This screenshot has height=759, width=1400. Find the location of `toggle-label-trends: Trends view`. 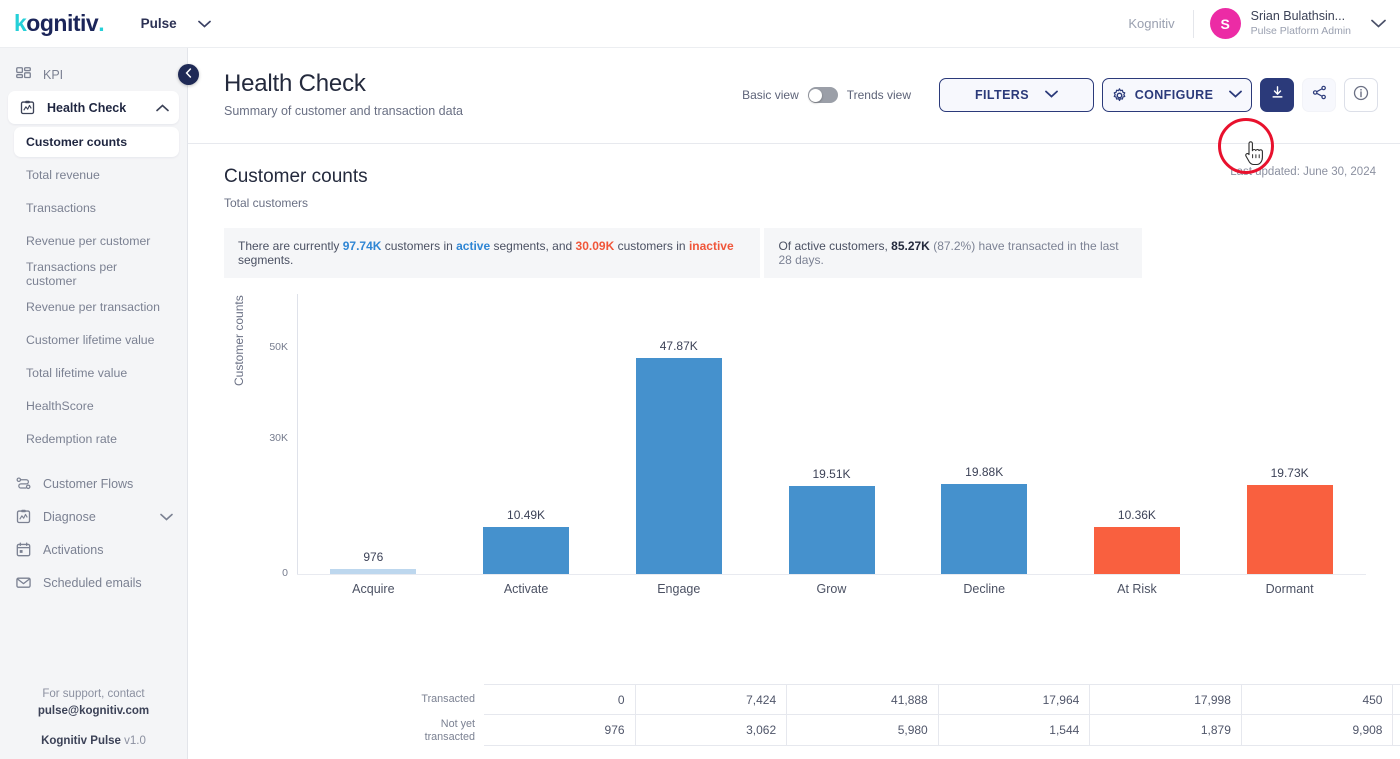

toggle-label-trends: Trends view is located at coordinates (878, 95).